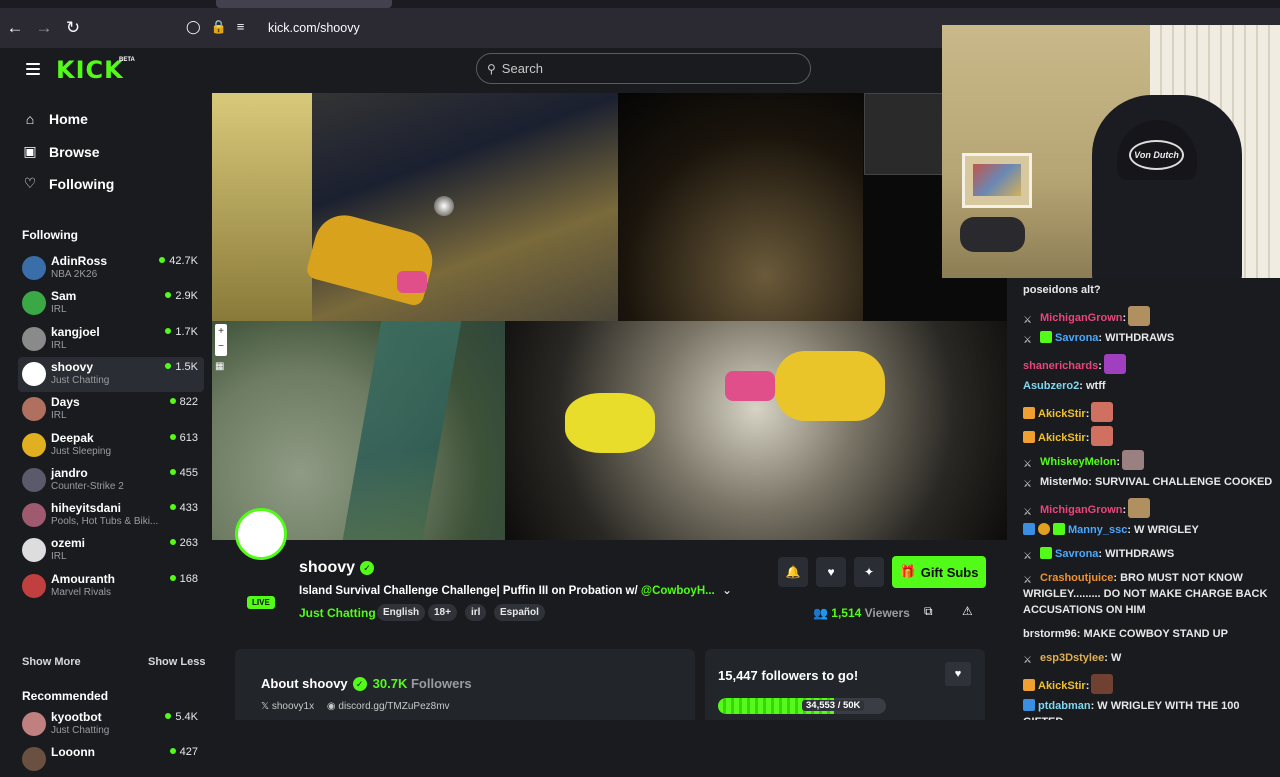 The height and width of the screenshot is (777, 1280). What do you see at coordinates (967, 611) in the screenshot?
I see `report-icon: ⚠` at bounding box center [967, 611].